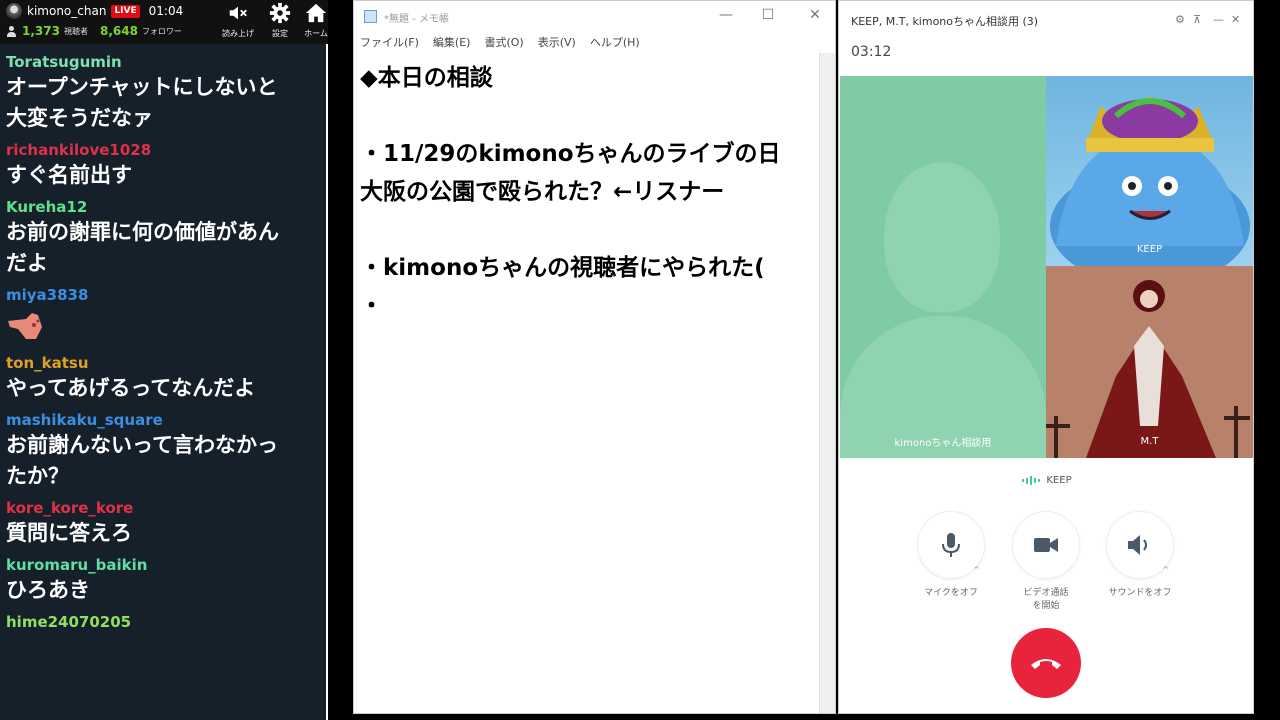 The height and width of the screenshot is (720, 1280). Describe the element at coordinates (1046, 562) in the screenshot. I see `video-call-button: ビデオ通話を開始` at that location.